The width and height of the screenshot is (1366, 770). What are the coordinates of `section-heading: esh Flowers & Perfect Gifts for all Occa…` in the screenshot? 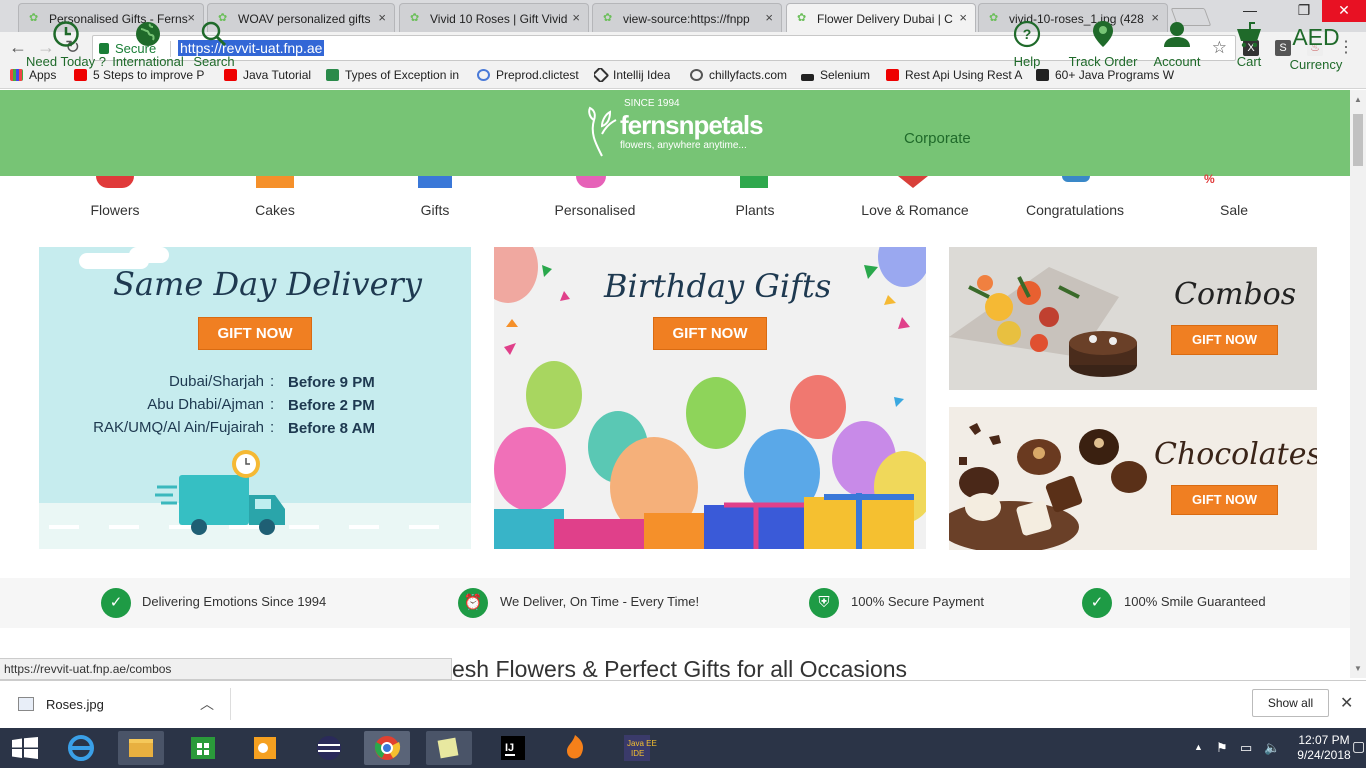 It's located at (680, 669).